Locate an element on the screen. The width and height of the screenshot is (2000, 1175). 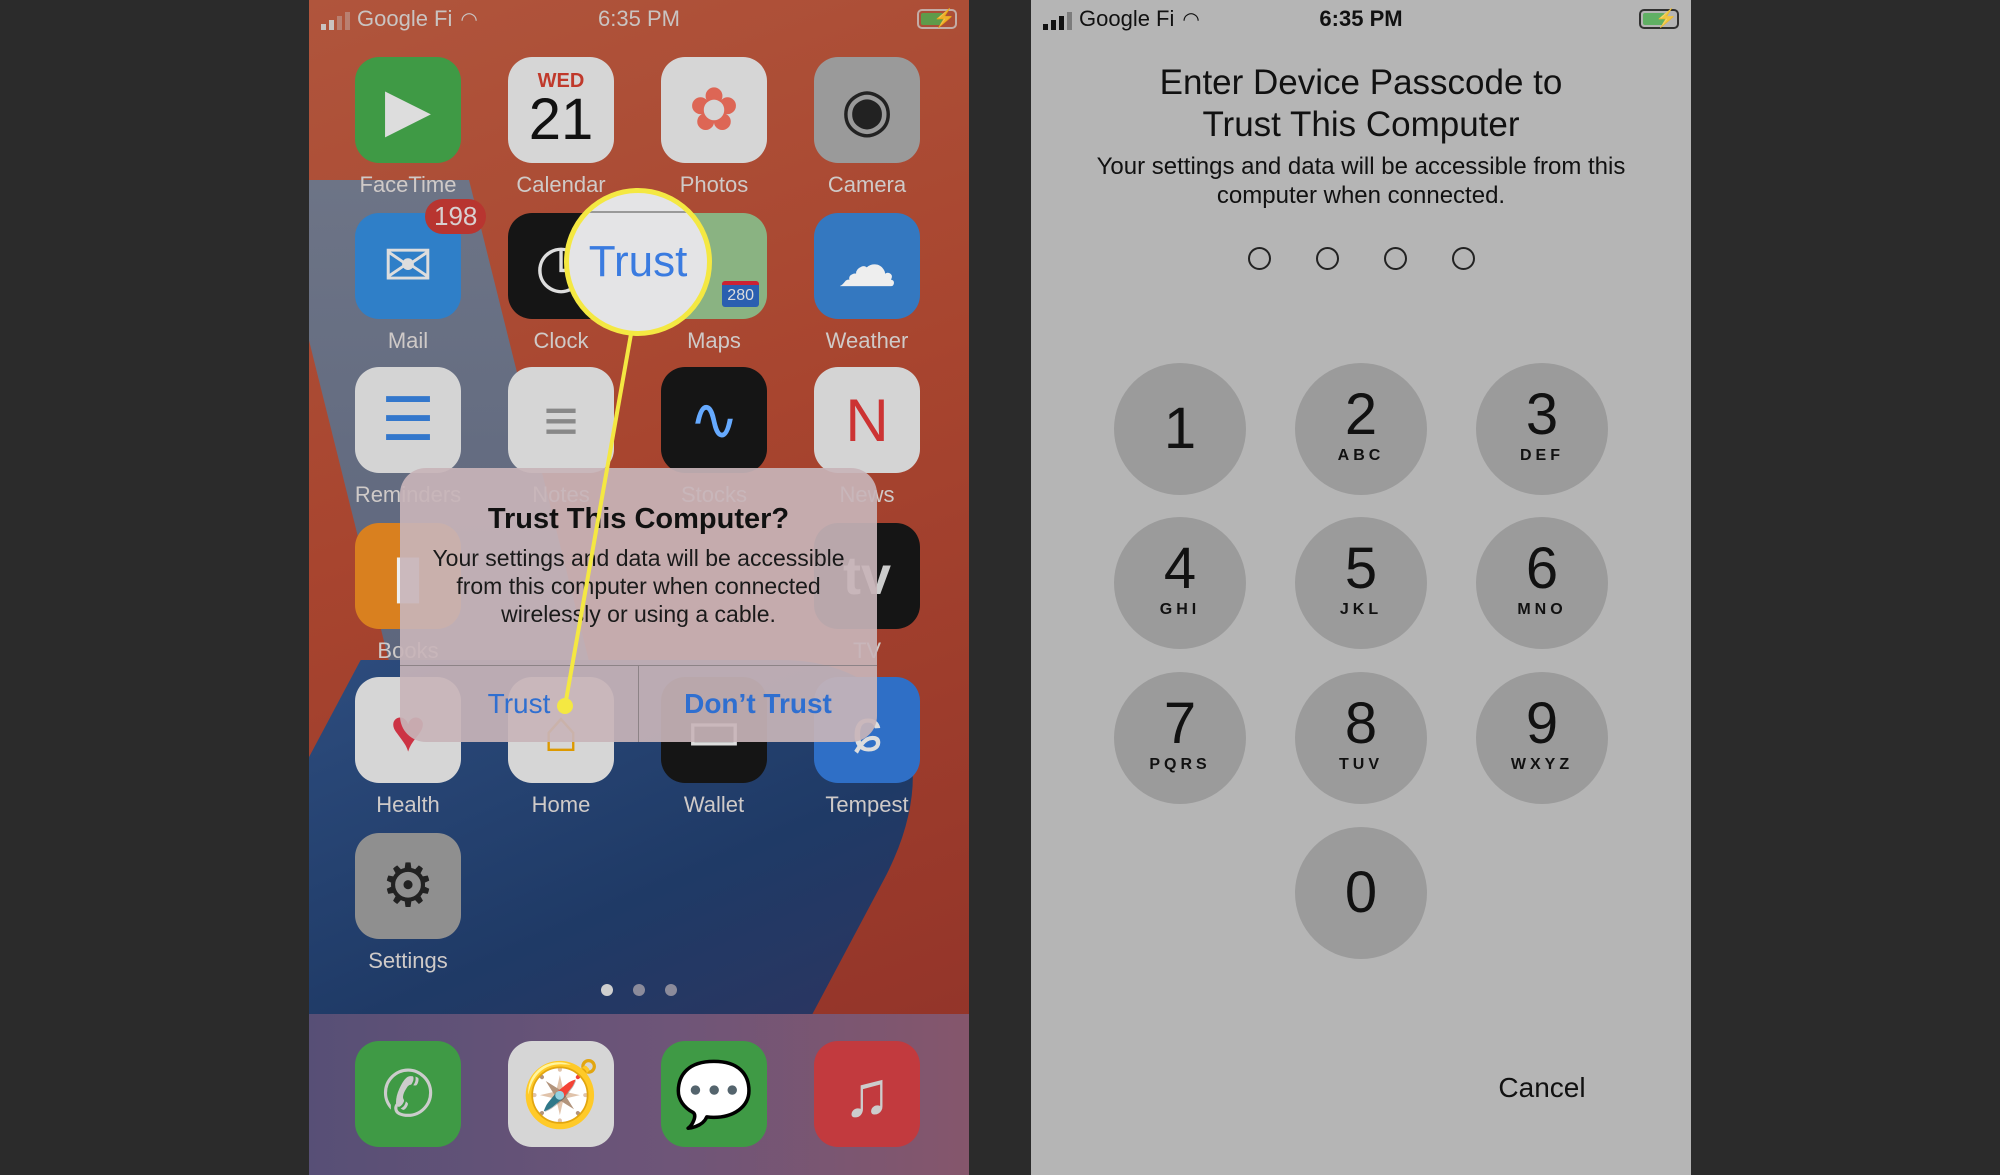
key-letters: MNO is located at coordinates (1542, 609).